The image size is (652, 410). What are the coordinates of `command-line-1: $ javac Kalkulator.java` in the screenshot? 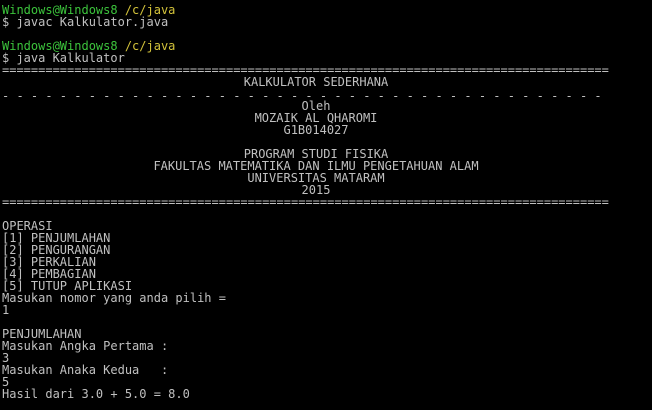 It's located at (85, 22).